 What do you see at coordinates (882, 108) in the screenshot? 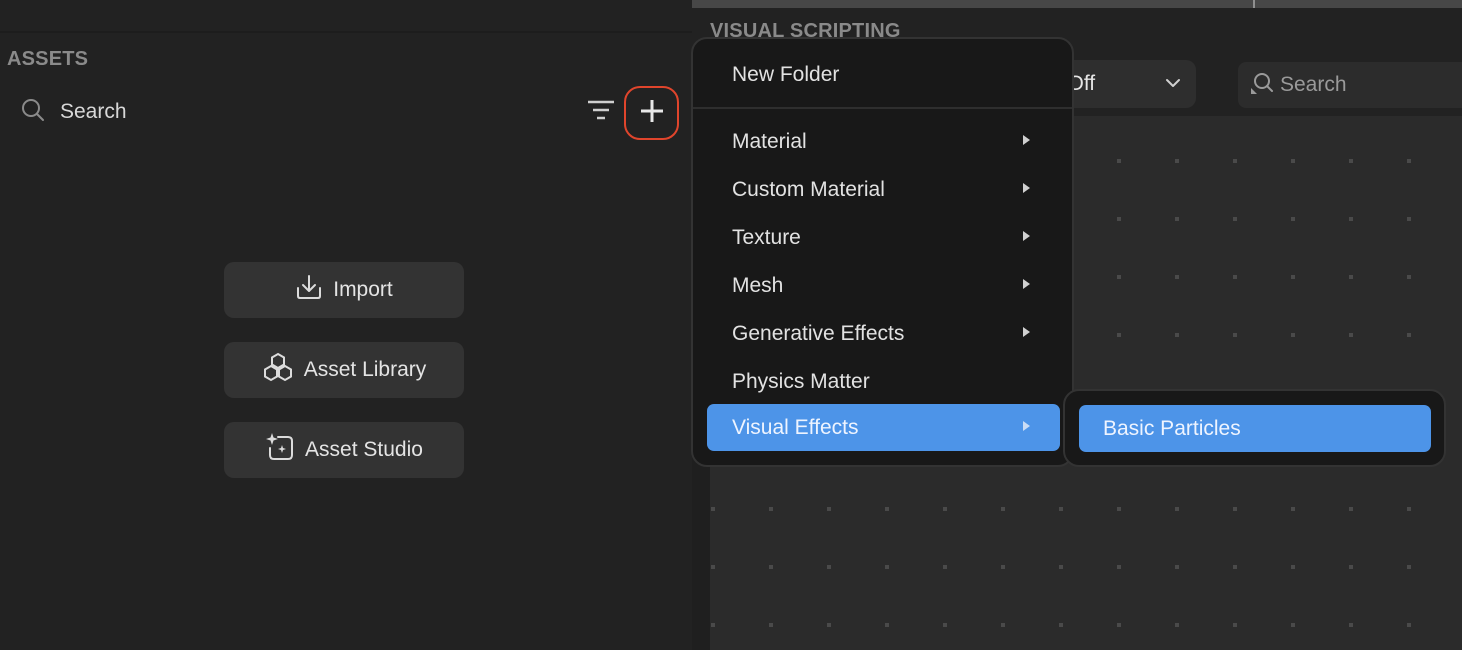
I see `menu-divider` at bounding box center [882, 108].